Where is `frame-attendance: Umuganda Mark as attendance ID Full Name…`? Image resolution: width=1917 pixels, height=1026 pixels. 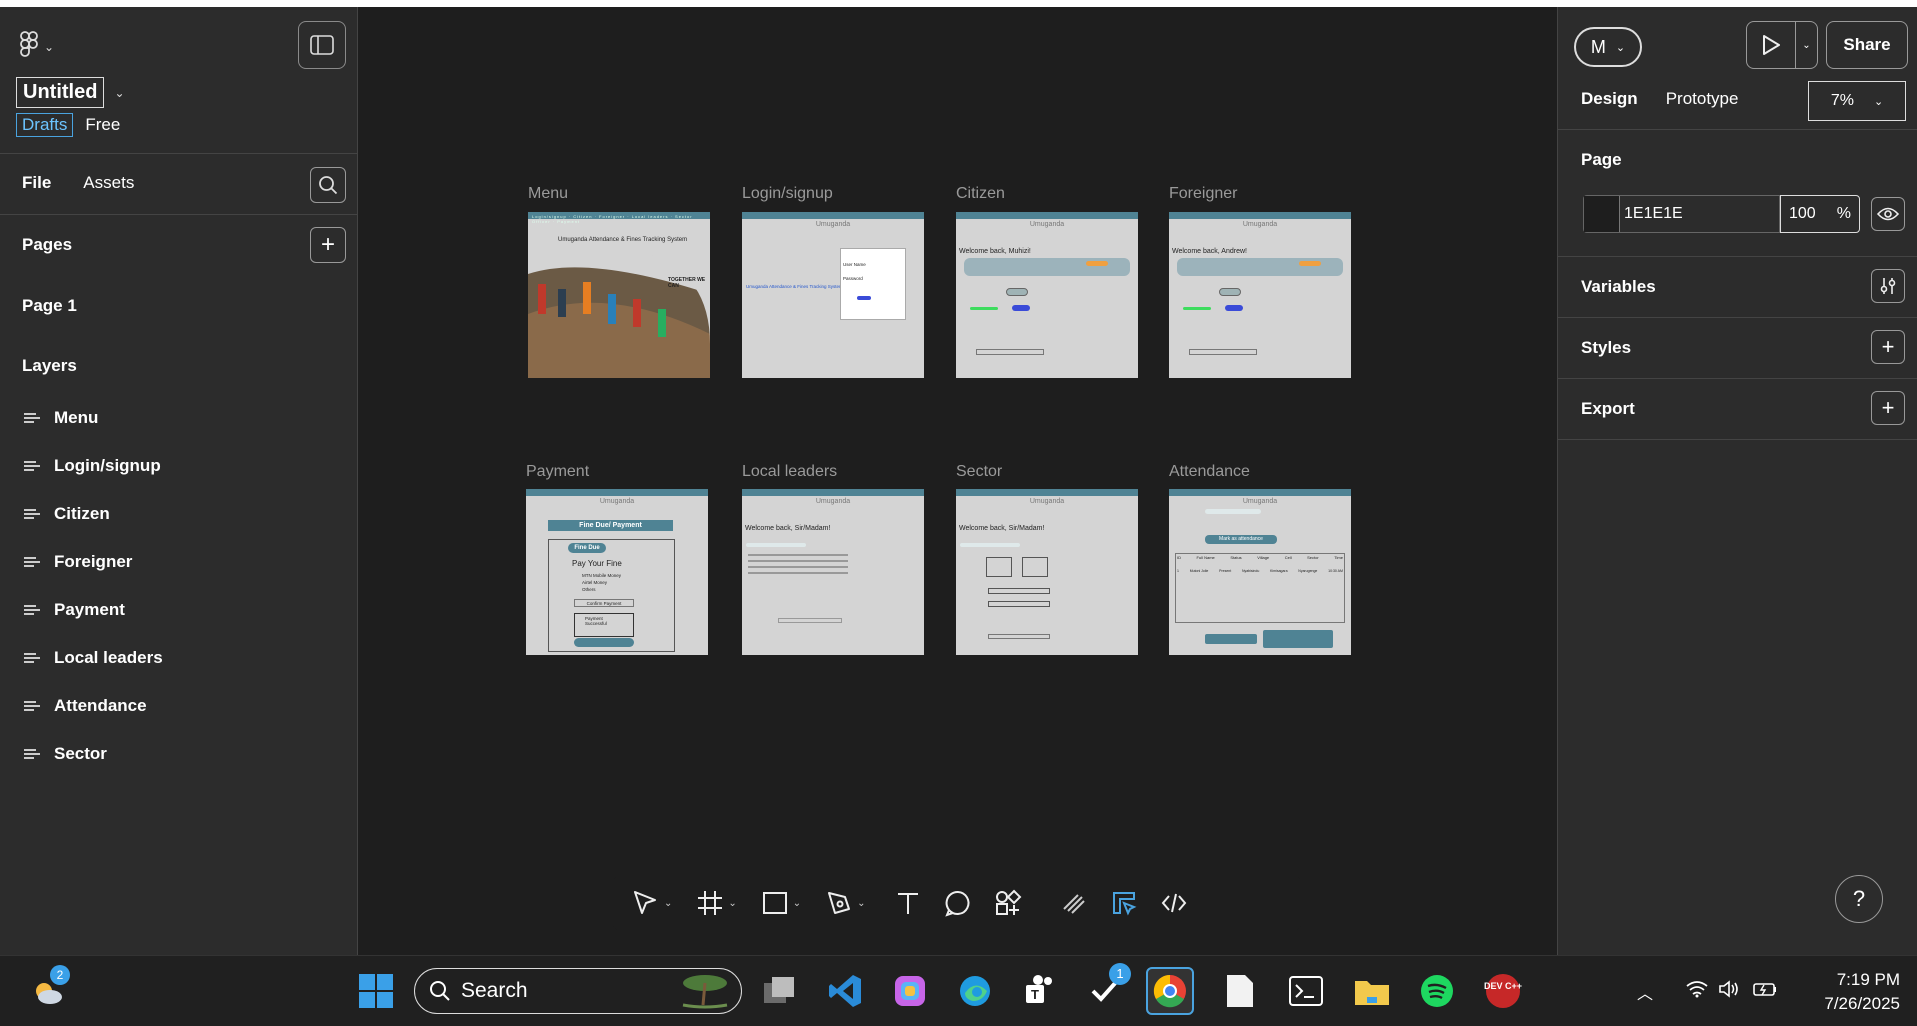
frame-attendance: Umuganda Mark as attendance ID Full Name… is located at coordinates (1260, 572).